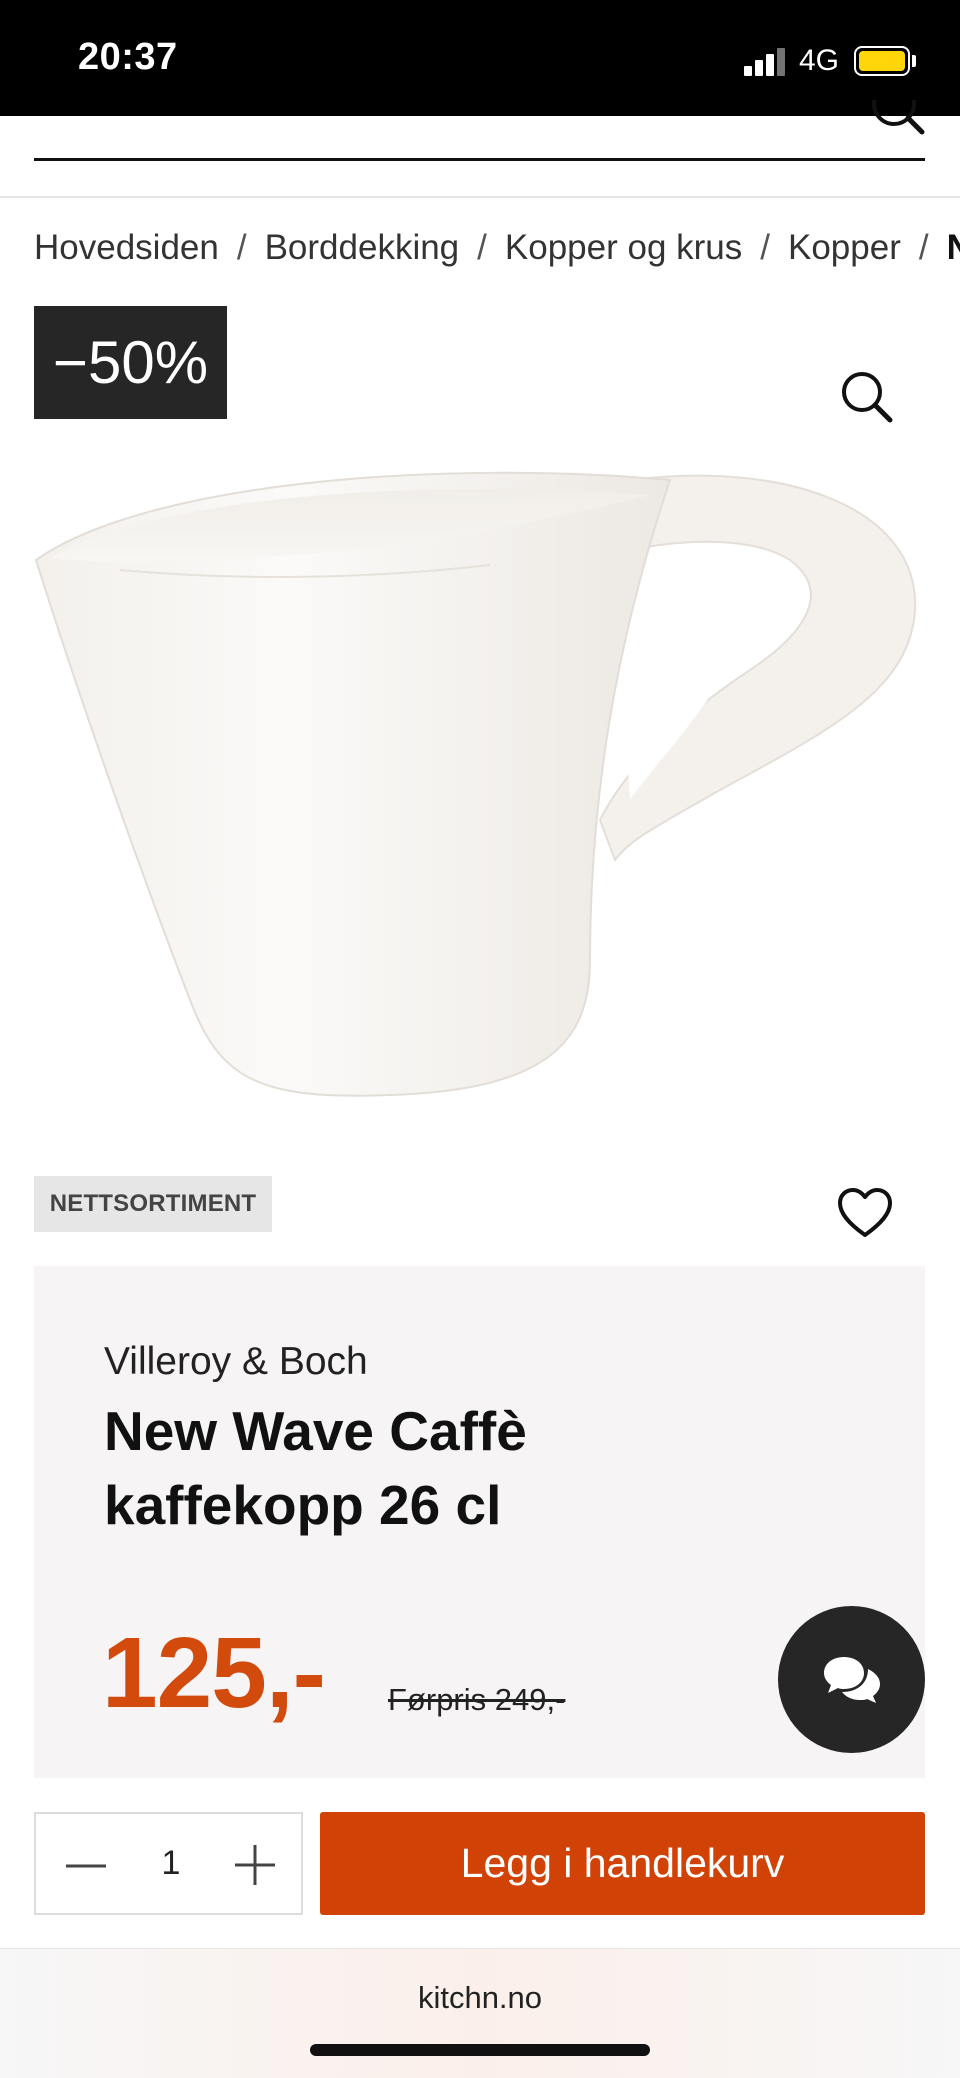 Image resolution: width=960 pixels, height=2078 pixels. I want to click on heart-icon, so click(865, 1212).